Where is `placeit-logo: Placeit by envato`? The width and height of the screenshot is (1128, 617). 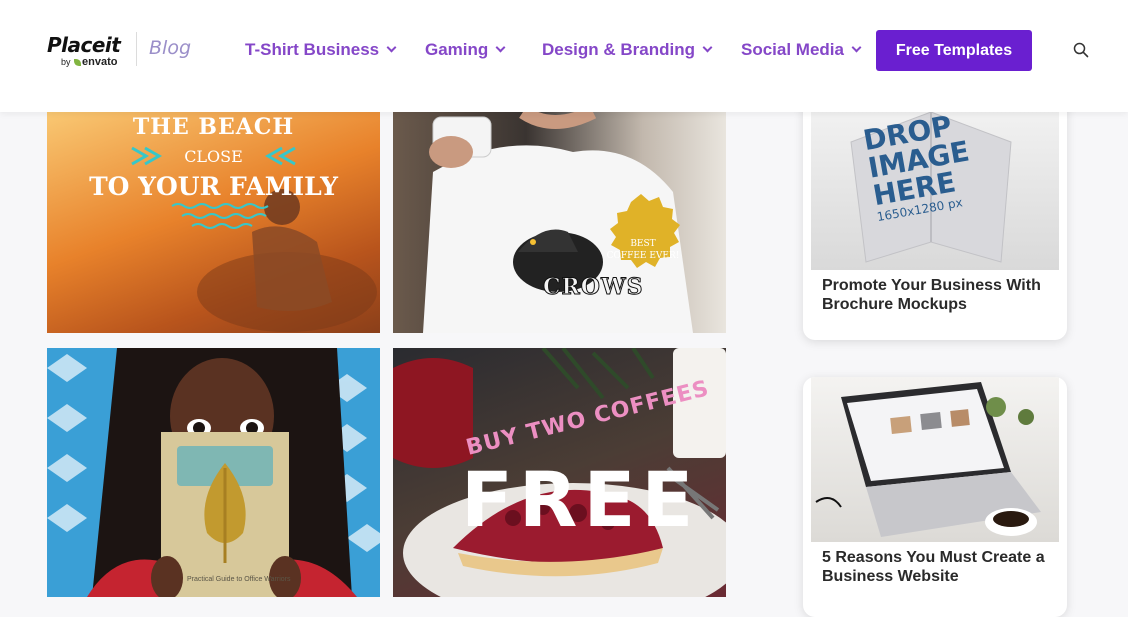
placeit-logo: Placeit by envato is located at coordinates (87, 51).